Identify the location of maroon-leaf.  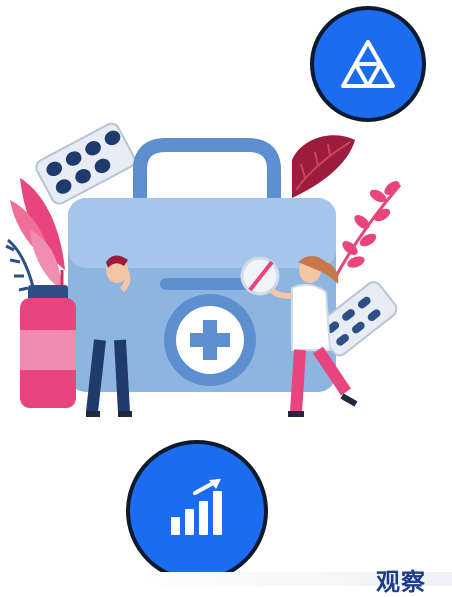
(323, 166).